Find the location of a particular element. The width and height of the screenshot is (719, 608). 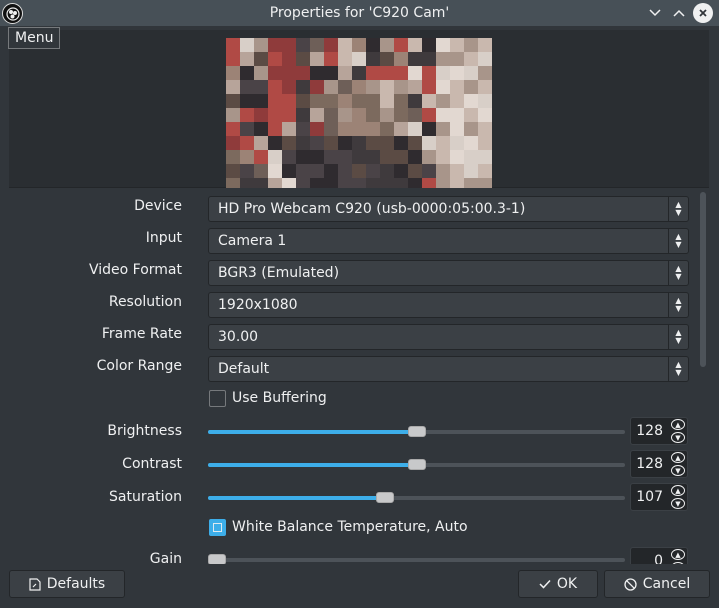

minimize-icon is located at coordinates (655, 13).